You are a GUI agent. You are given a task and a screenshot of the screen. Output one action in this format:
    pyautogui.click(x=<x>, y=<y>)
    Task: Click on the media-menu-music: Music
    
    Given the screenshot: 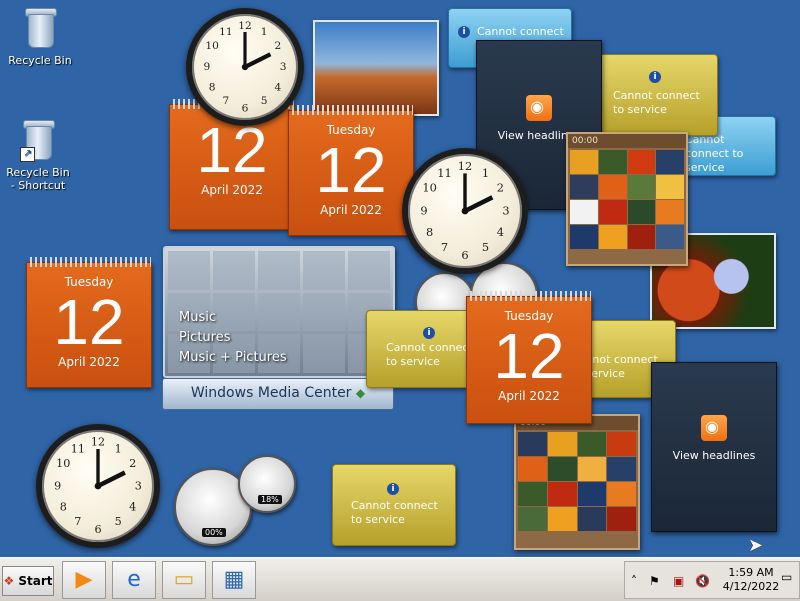 What is the action you would take?
    pyautogui.click(x=233, y=318)
    